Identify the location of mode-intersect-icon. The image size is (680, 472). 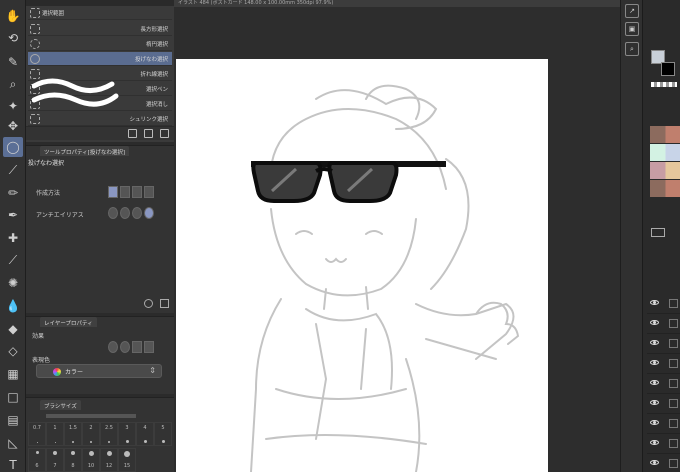
(149, 192).